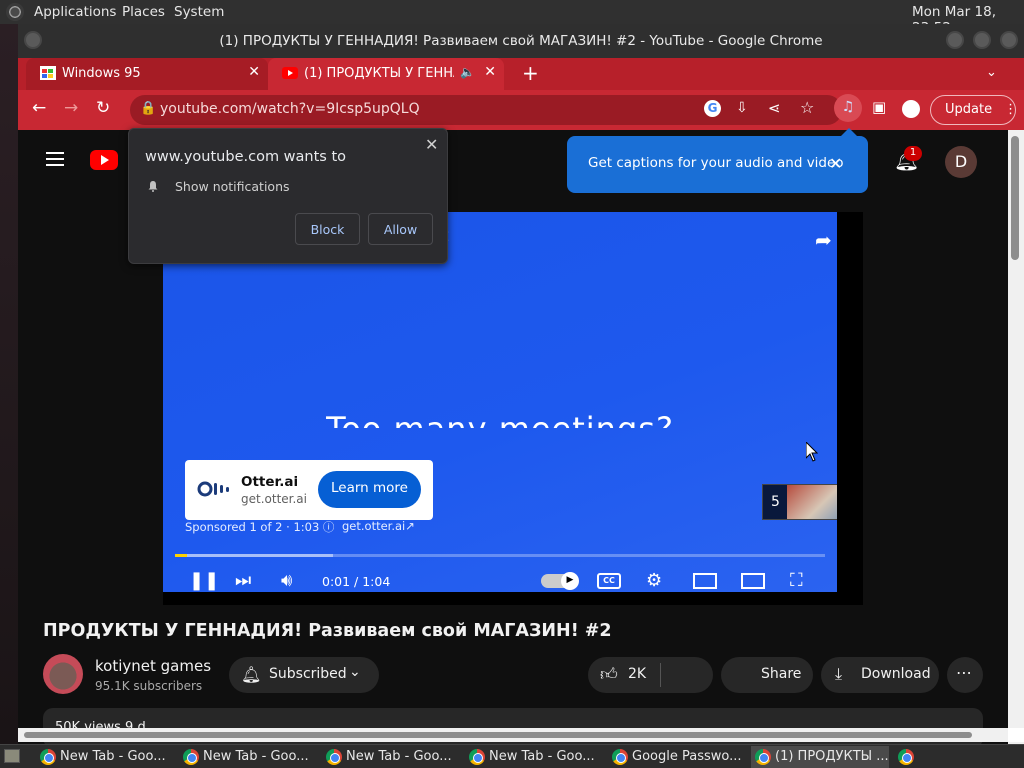  What do you see at coordinates (1015, 198) in the screenshot?
I see `vertical-scroll-thumb` at bounding box center [1015, 198].